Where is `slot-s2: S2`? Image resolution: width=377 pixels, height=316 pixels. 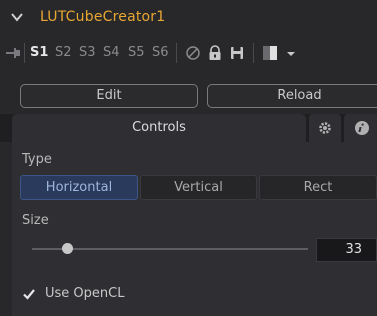
slot-s2: S2 is located at coordinates (63, 52).